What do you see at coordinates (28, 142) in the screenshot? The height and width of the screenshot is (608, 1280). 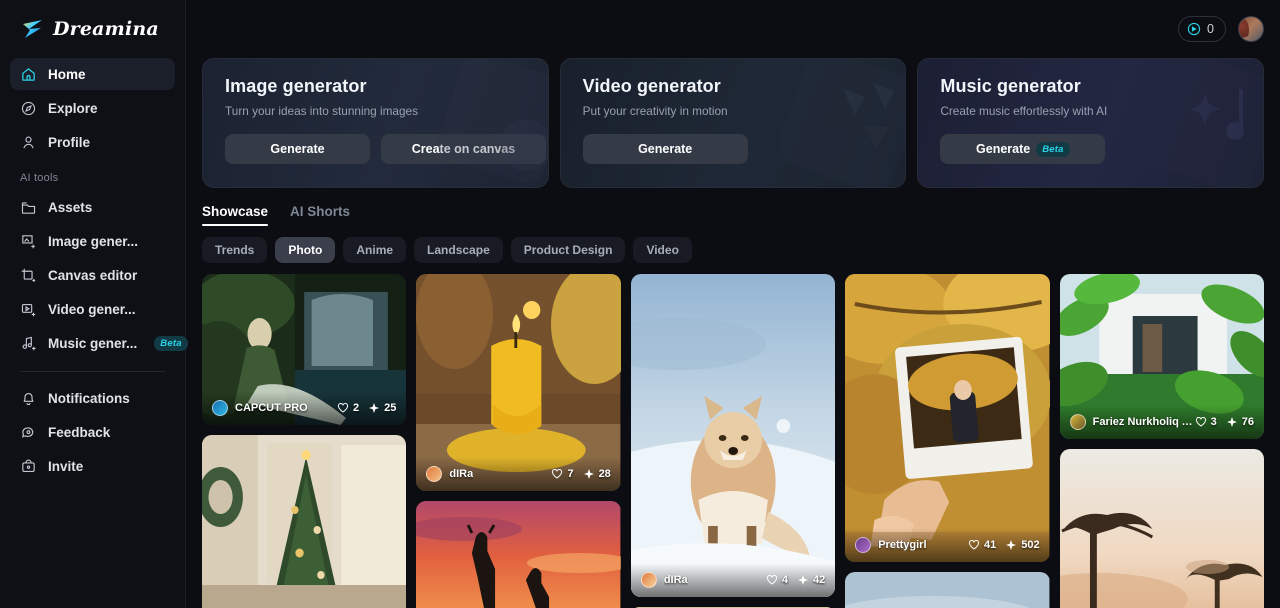 I see `person-icon` at bounding box center [28, 142].